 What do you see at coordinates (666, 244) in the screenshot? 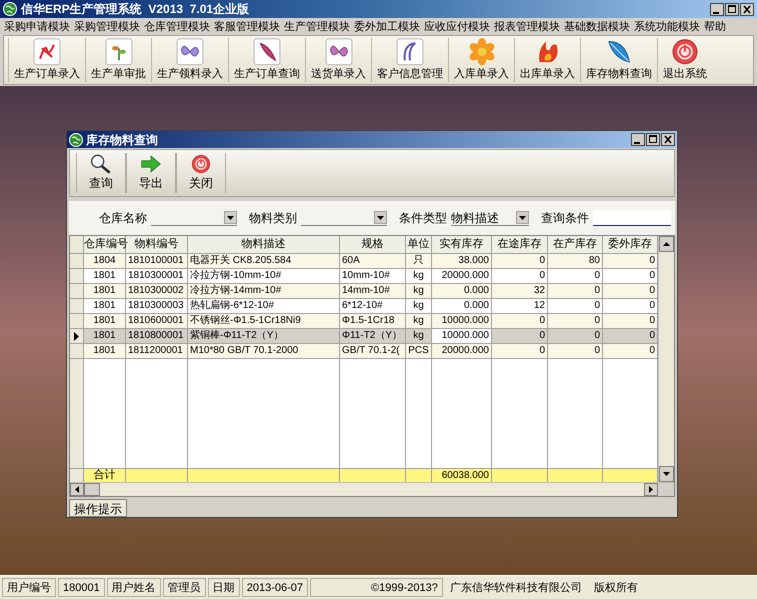
I see `scroll-up-icon` at bounding box center [666, 244].